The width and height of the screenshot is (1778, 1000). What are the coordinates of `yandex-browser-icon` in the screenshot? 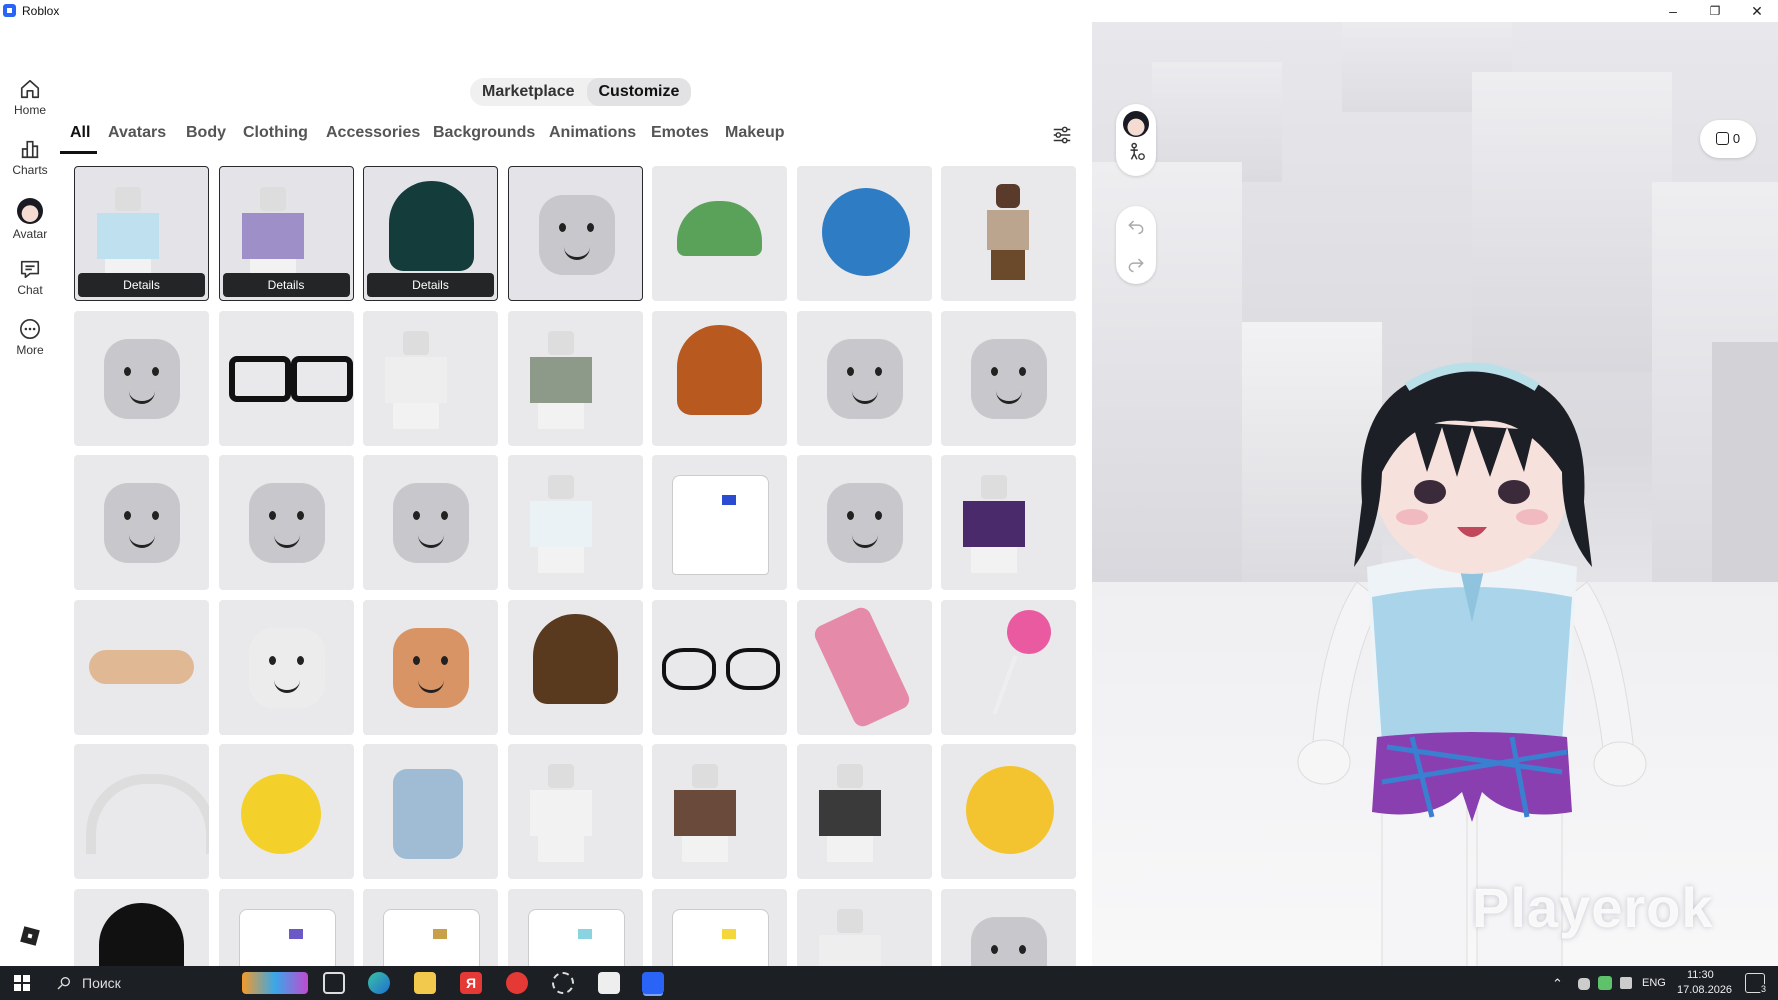 It's located at (517, 983).